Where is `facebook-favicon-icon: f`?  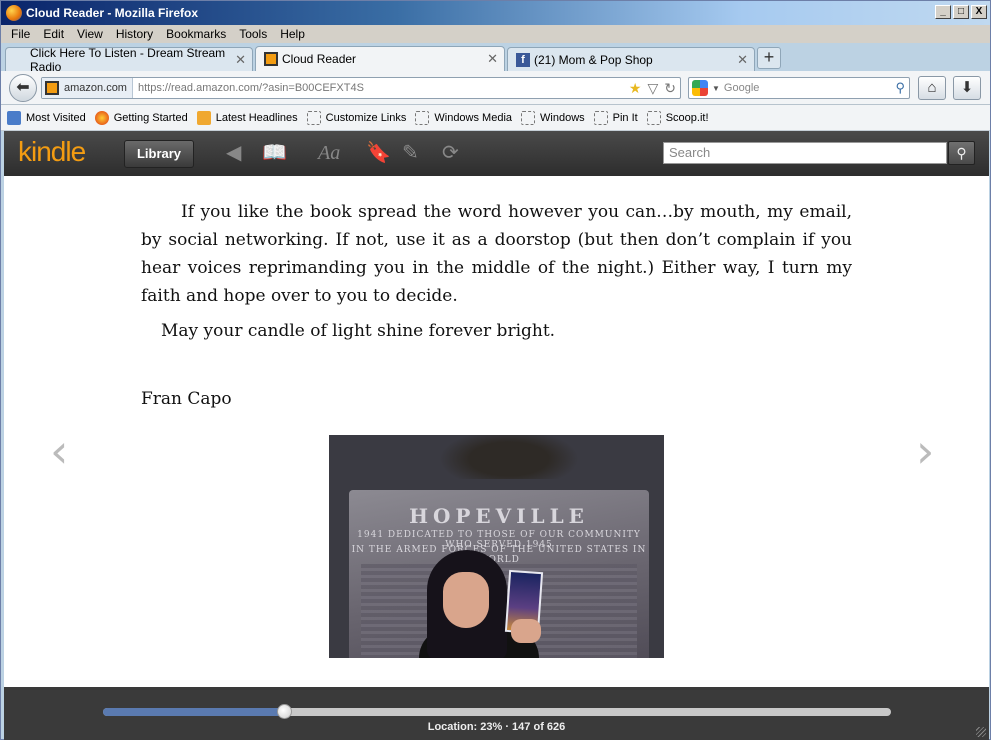
facebook-favicon-icon: f is located at coordinates (523, 59).